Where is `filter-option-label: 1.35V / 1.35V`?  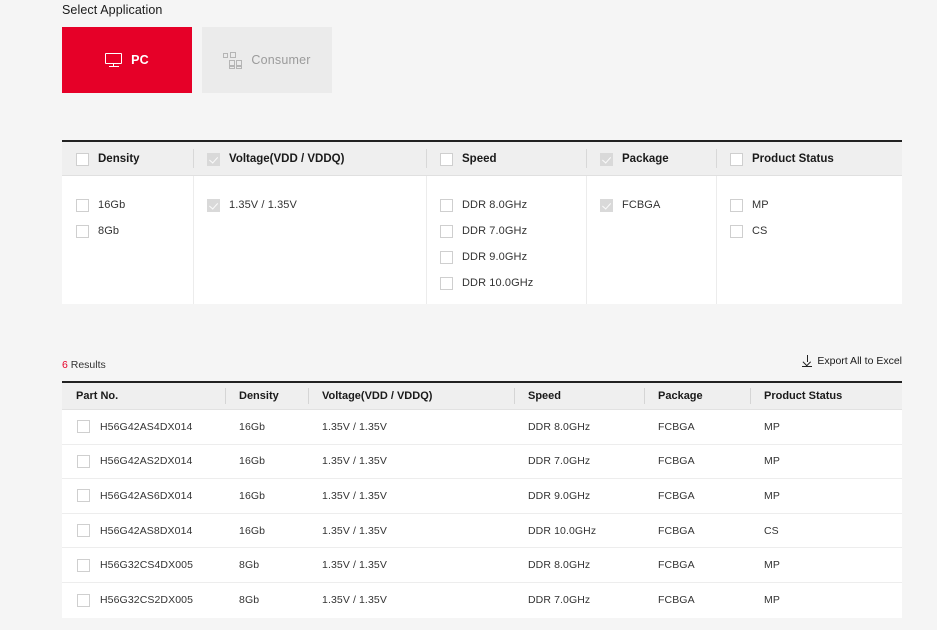 filter-option-label: 1.35V / 1.35V is located at coordinates (263, 205).